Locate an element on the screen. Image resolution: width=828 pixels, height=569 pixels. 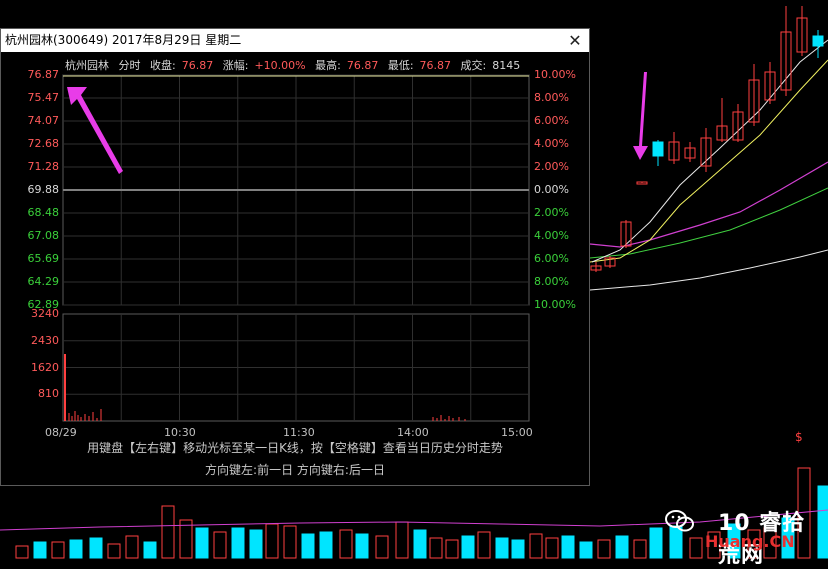
volume-tick-label: 810 is located at coordinates (48, 394).